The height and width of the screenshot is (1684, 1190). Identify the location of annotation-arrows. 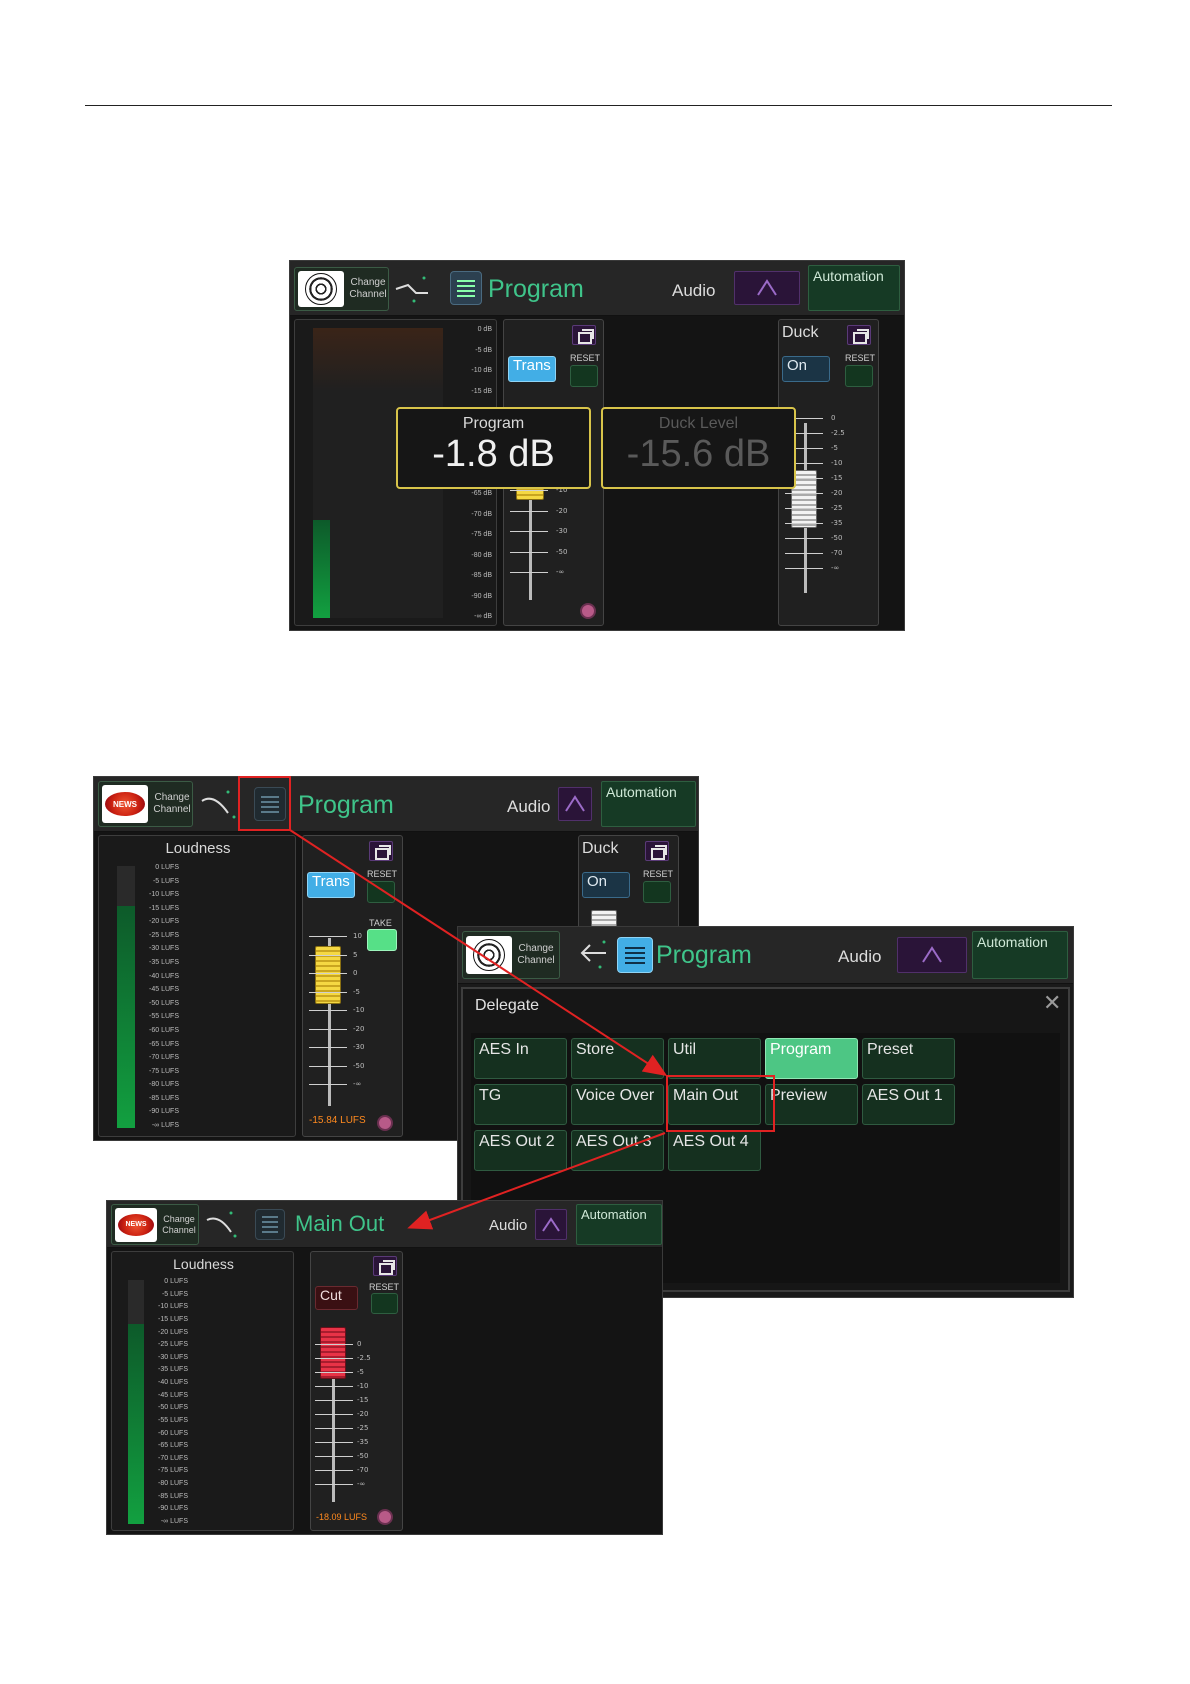
(478, 1029).